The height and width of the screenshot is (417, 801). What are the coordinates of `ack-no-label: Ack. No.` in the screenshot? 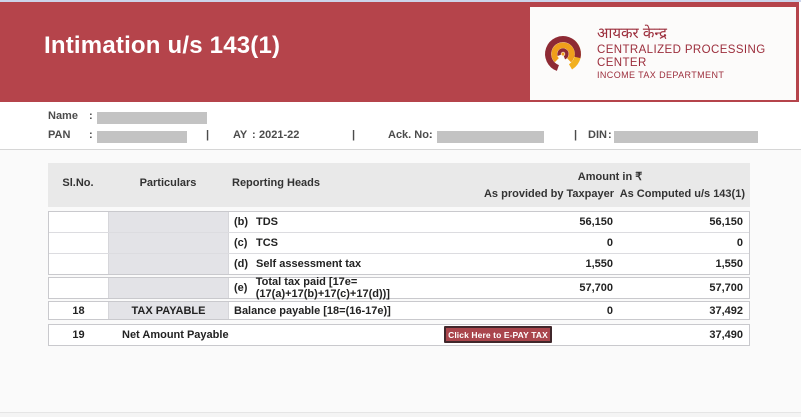 It's located at (410, 135).